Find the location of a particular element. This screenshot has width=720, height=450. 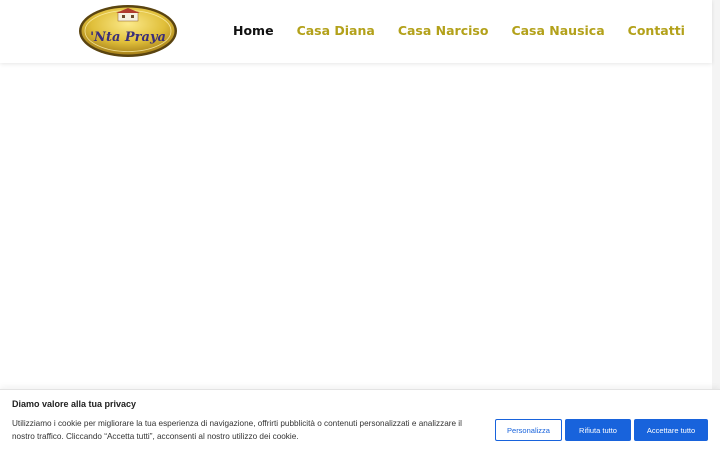

logo-text: 'Nta Praya is located at coordinates (128, 37).